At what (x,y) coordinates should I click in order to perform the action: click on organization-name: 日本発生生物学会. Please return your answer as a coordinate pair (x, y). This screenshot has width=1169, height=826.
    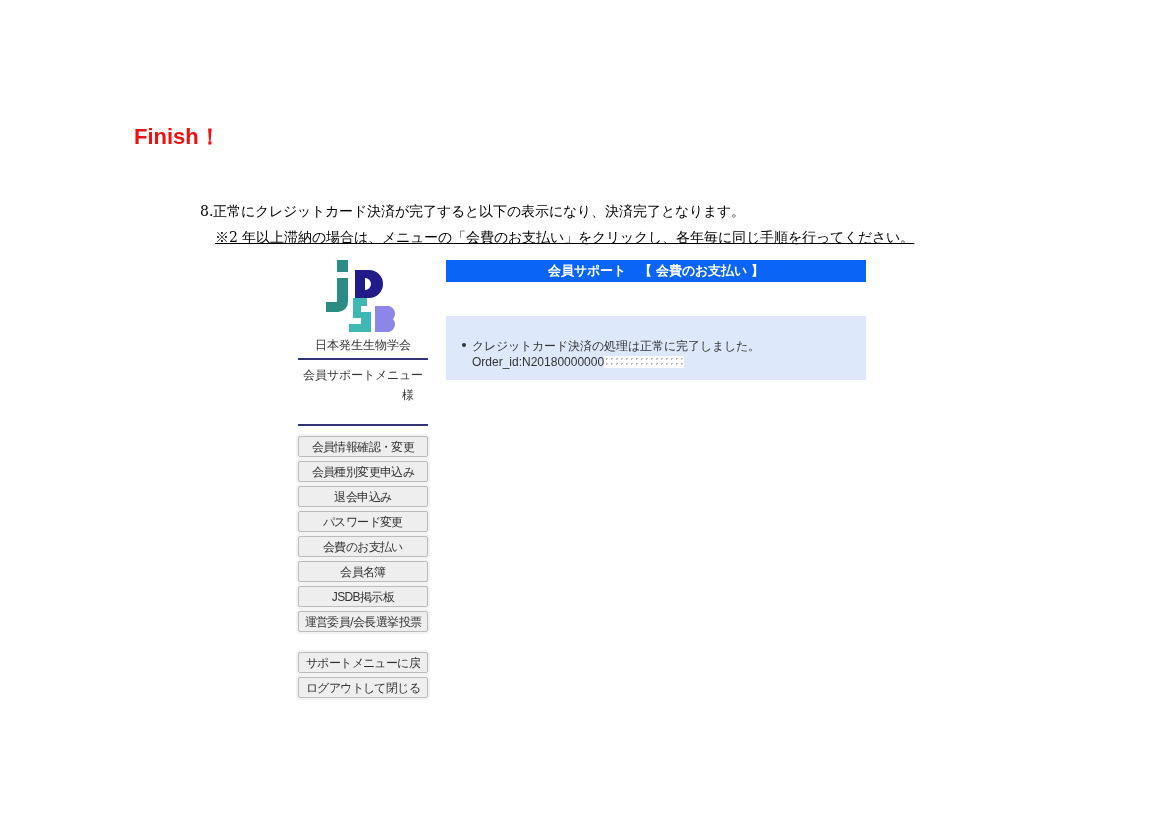
    Looking at the image, I should click on (363, 345).